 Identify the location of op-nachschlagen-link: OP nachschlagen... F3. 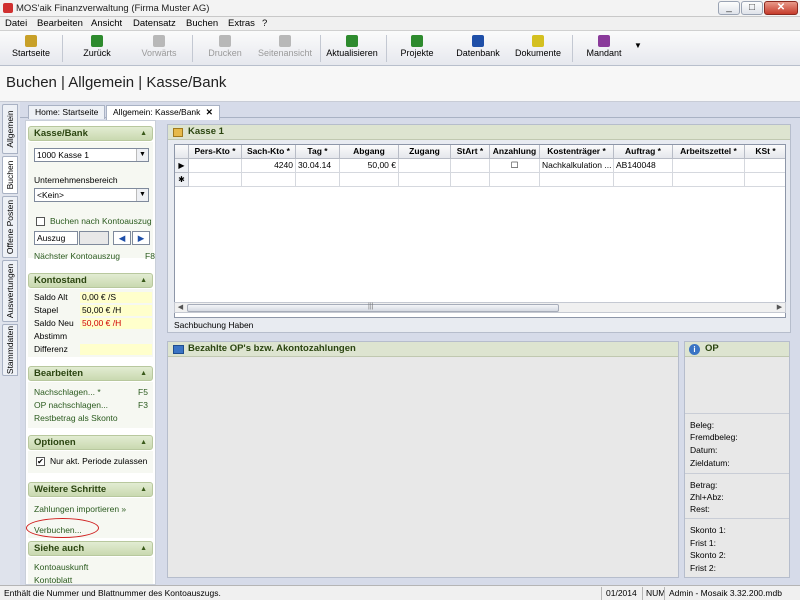
(91, 405).